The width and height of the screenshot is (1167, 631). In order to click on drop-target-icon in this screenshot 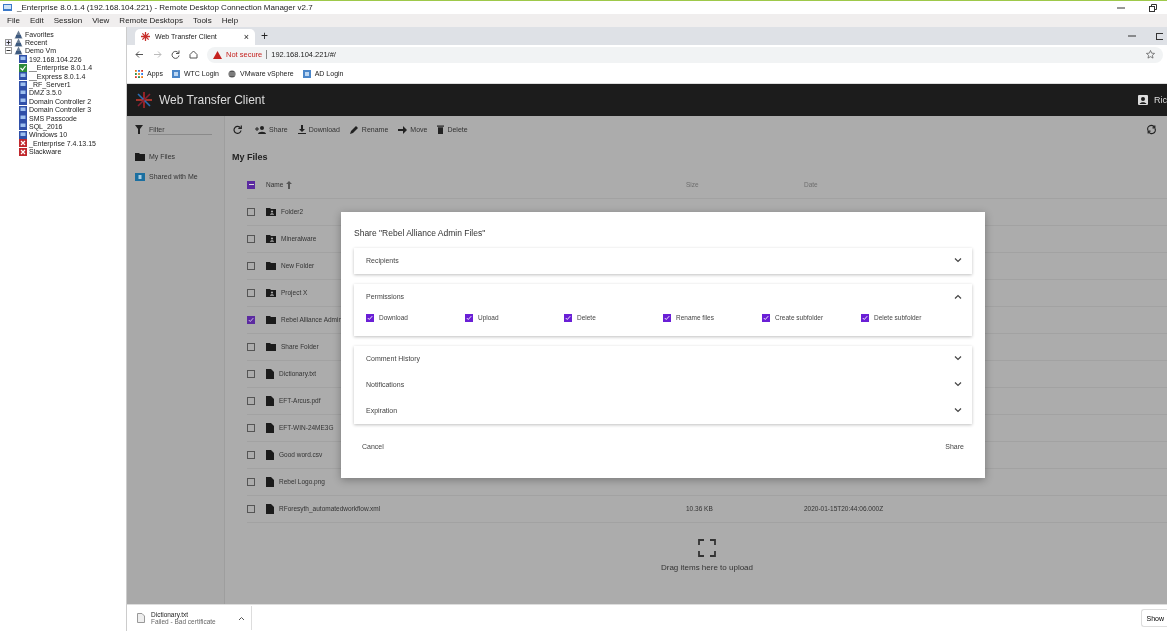, I will do `click(707, 547)`.